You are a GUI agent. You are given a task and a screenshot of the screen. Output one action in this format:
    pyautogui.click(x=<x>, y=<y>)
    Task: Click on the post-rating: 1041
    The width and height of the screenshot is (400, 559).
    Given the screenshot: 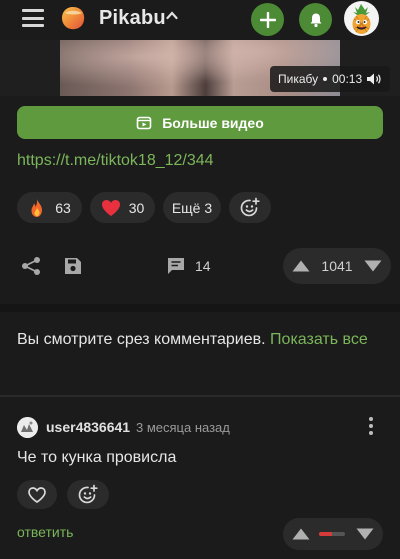 What is the action you would take?
    pyautogui.click(x=337, y=266)
    